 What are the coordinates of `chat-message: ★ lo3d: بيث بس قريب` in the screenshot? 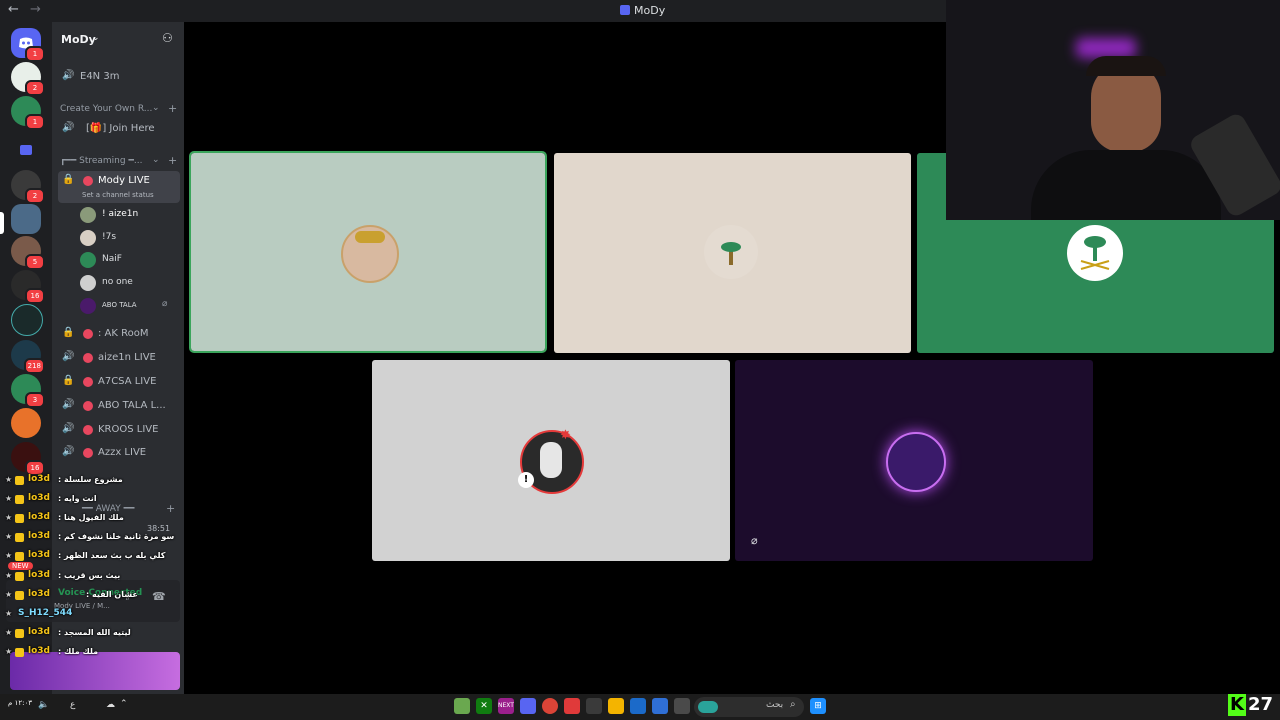 It's located at (63, 575).